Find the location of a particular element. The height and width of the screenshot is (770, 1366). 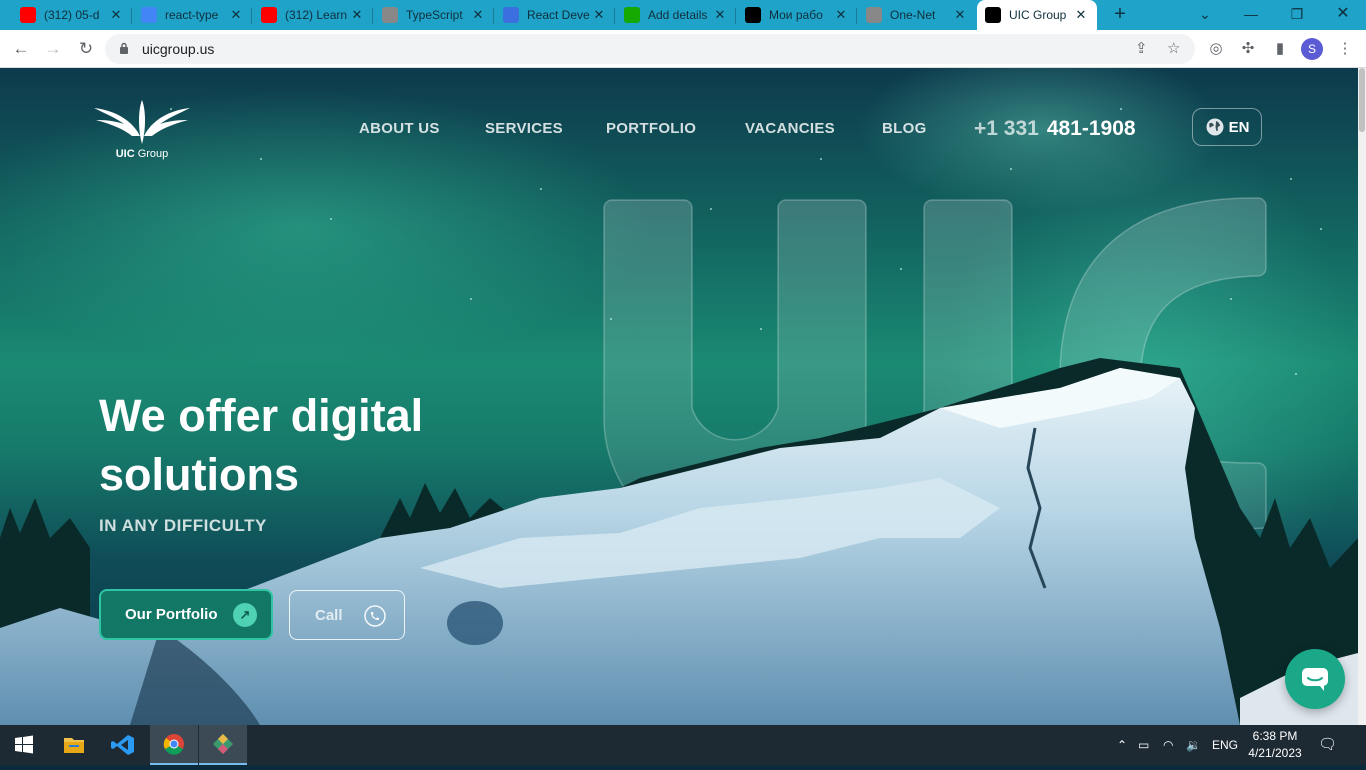

vscode-icon is located at coordinates (124, 745).